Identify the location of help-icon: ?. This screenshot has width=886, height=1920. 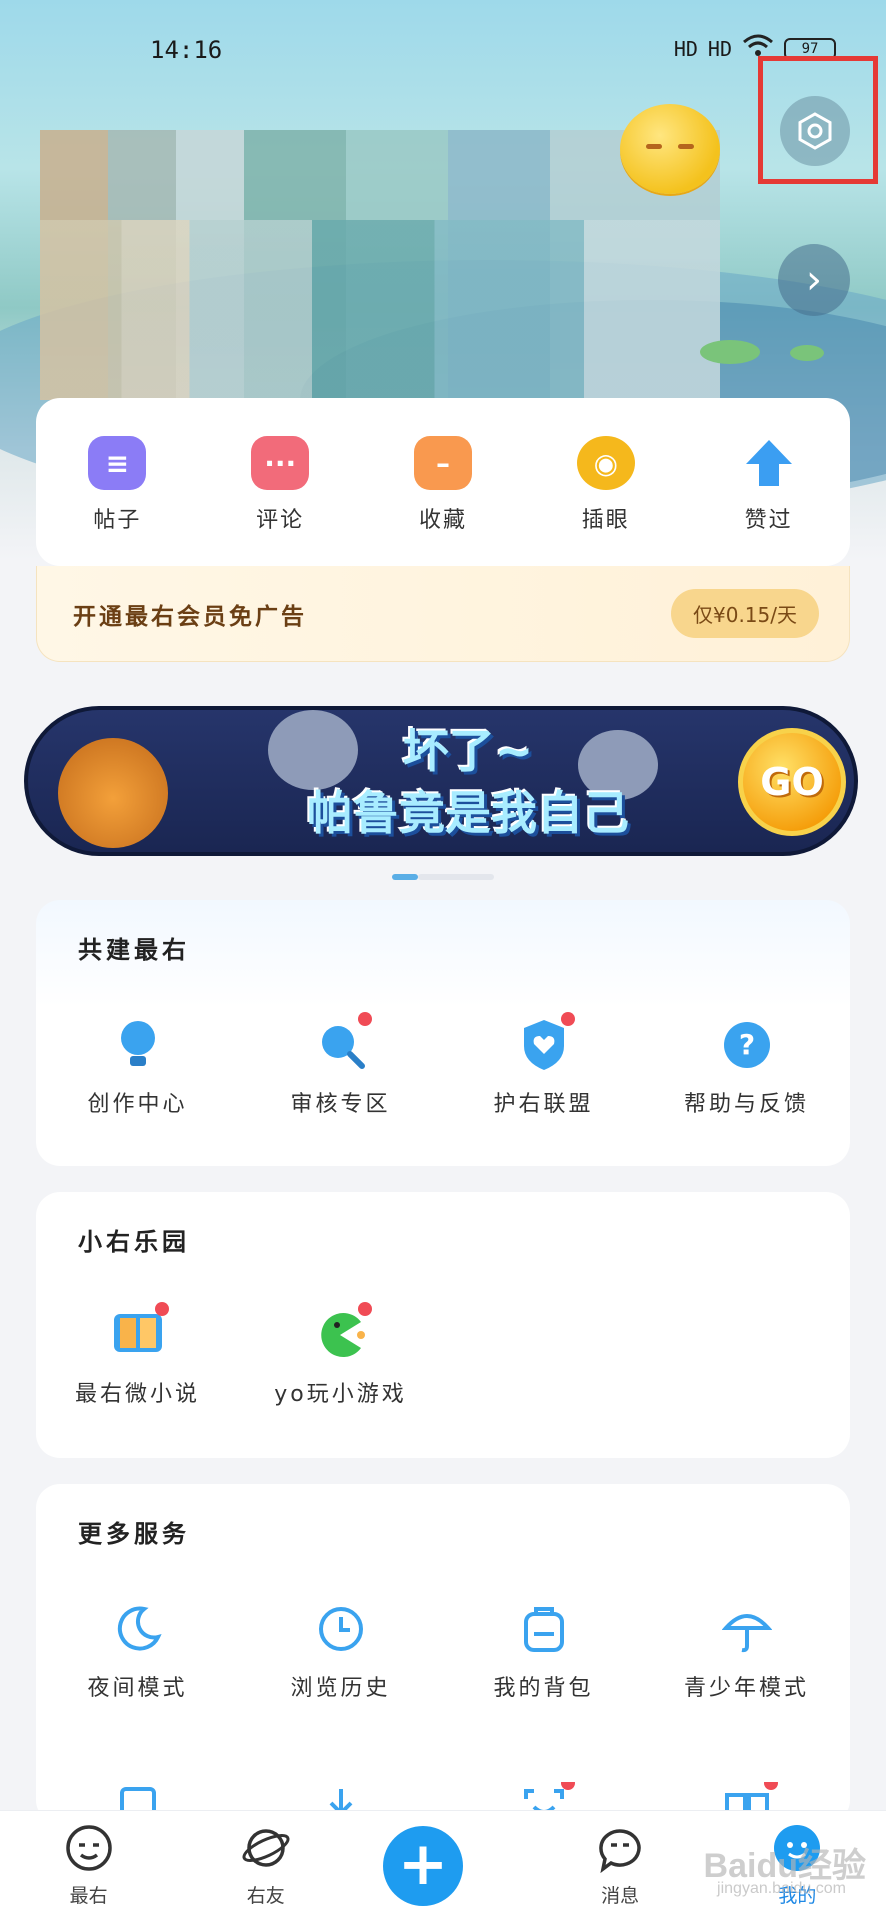
(747, 1045).